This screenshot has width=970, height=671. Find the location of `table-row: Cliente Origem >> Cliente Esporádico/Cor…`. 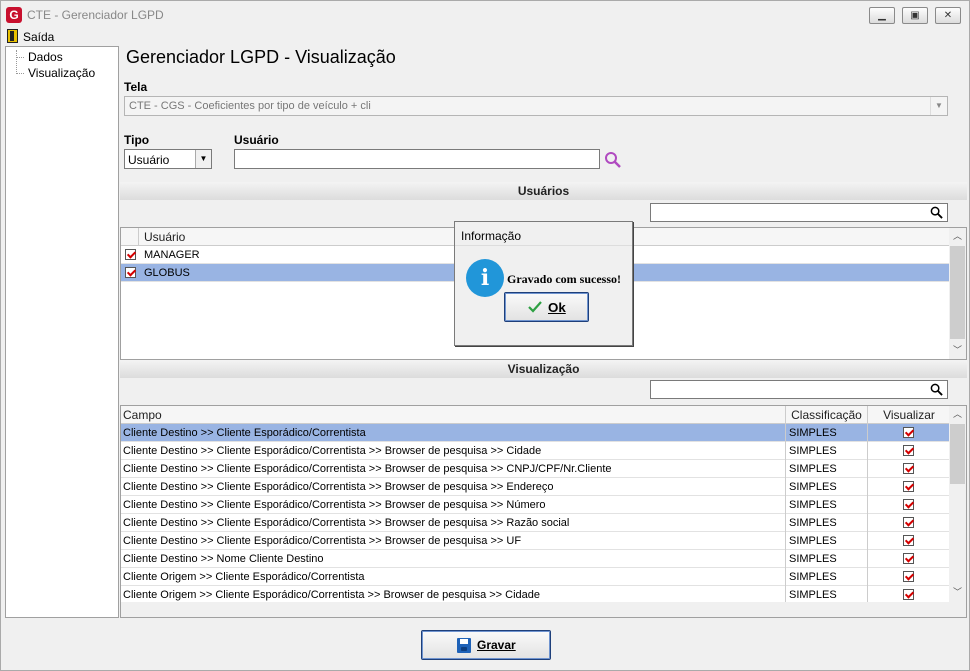

table-row: Cliente Origem >> Cliente Esporádico/Cor… is located at coordinates (535, 577).